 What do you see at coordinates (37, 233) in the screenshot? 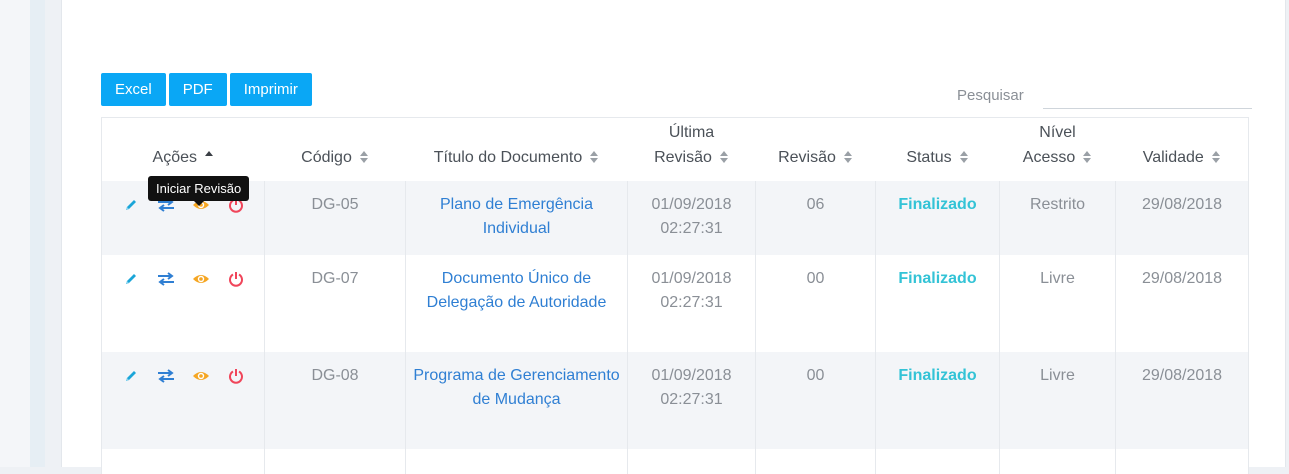
I see `sidebar-edge` at bounding box center [37, 233].